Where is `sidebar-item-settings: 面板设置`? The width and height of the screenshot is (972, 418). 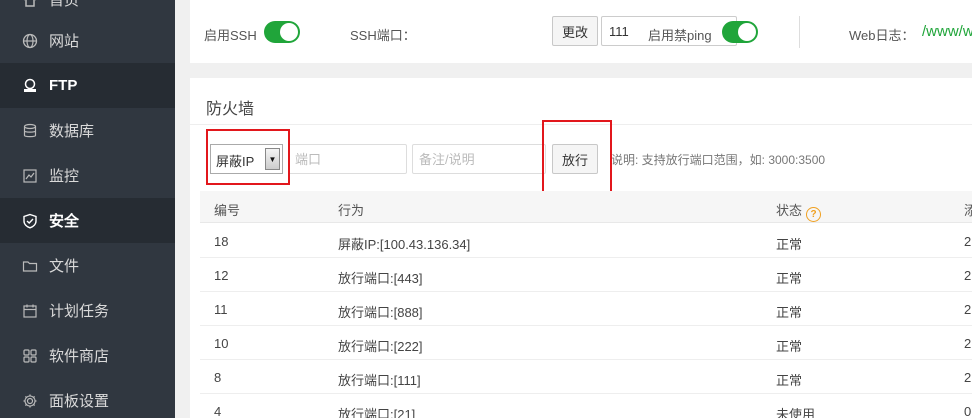 sidebar-item-settings: 面板设置 is located at coordinates (87, 398).